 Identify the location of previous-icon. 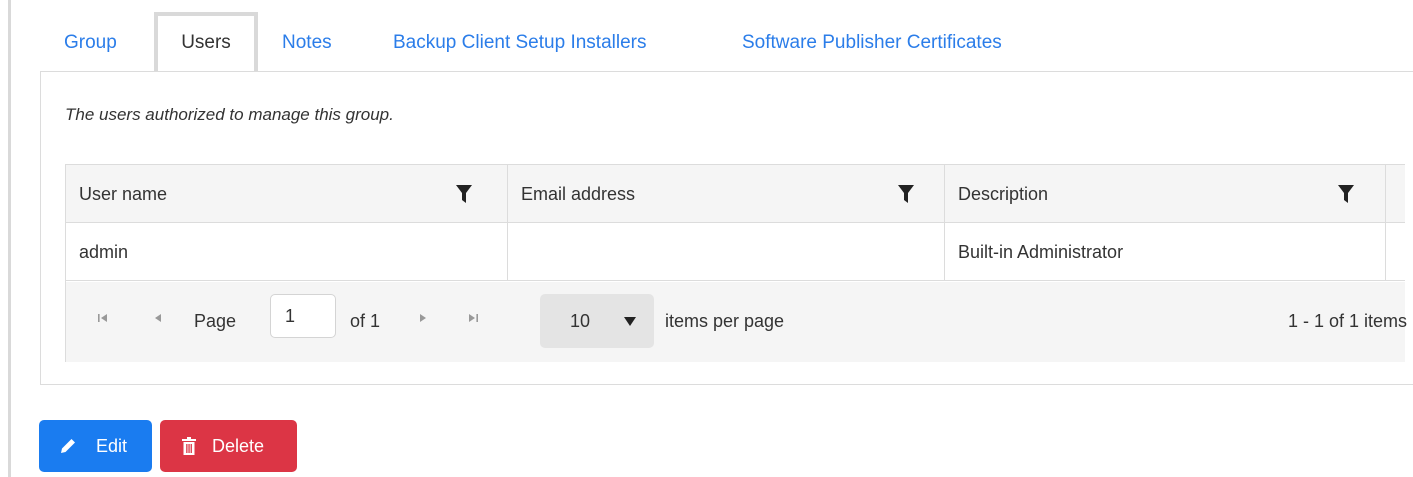
(158, 318).